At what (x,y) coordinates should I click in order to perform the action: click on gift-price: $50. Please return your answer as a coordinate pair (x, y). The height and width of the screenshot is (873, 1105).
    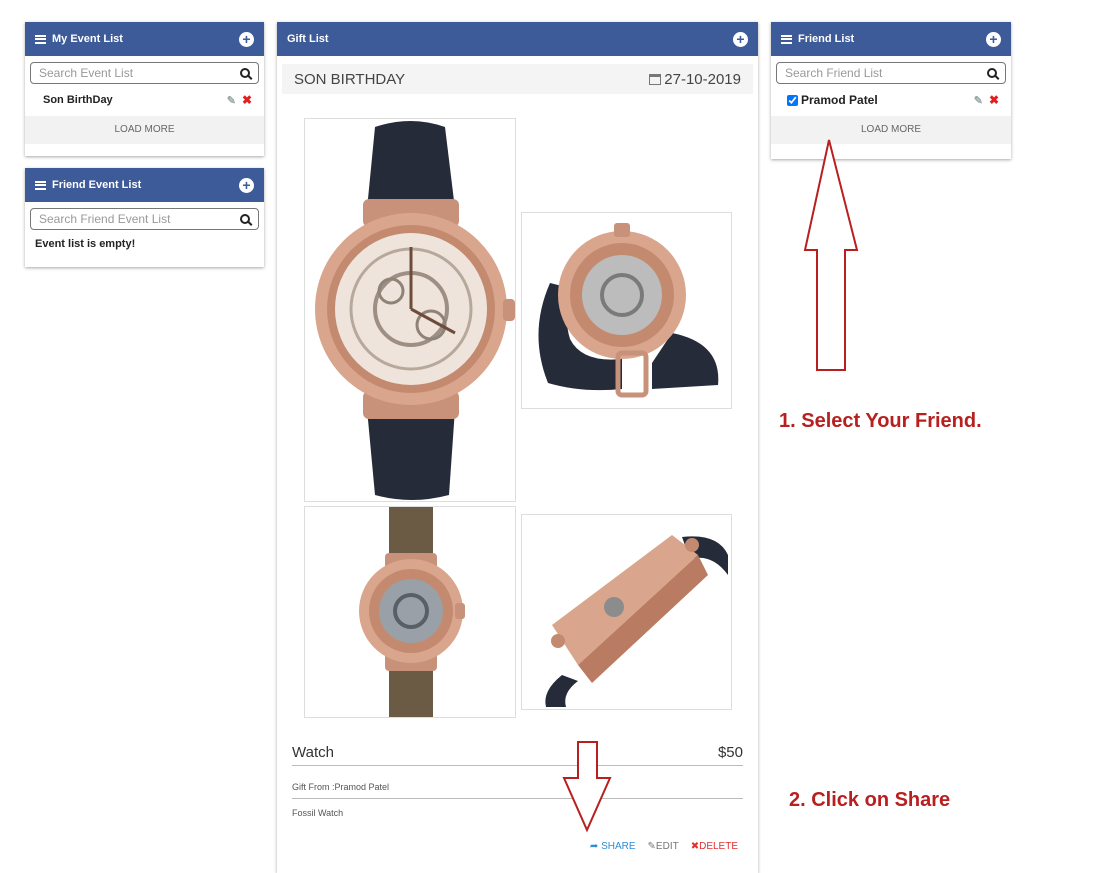
    Looking at the image, I should click on (730, 752).